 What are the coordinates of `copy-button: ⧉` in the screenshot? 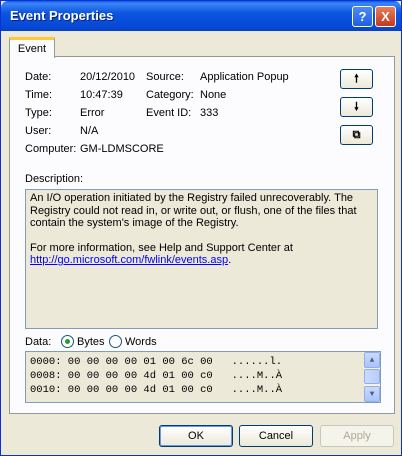 It's located at (356, 135).